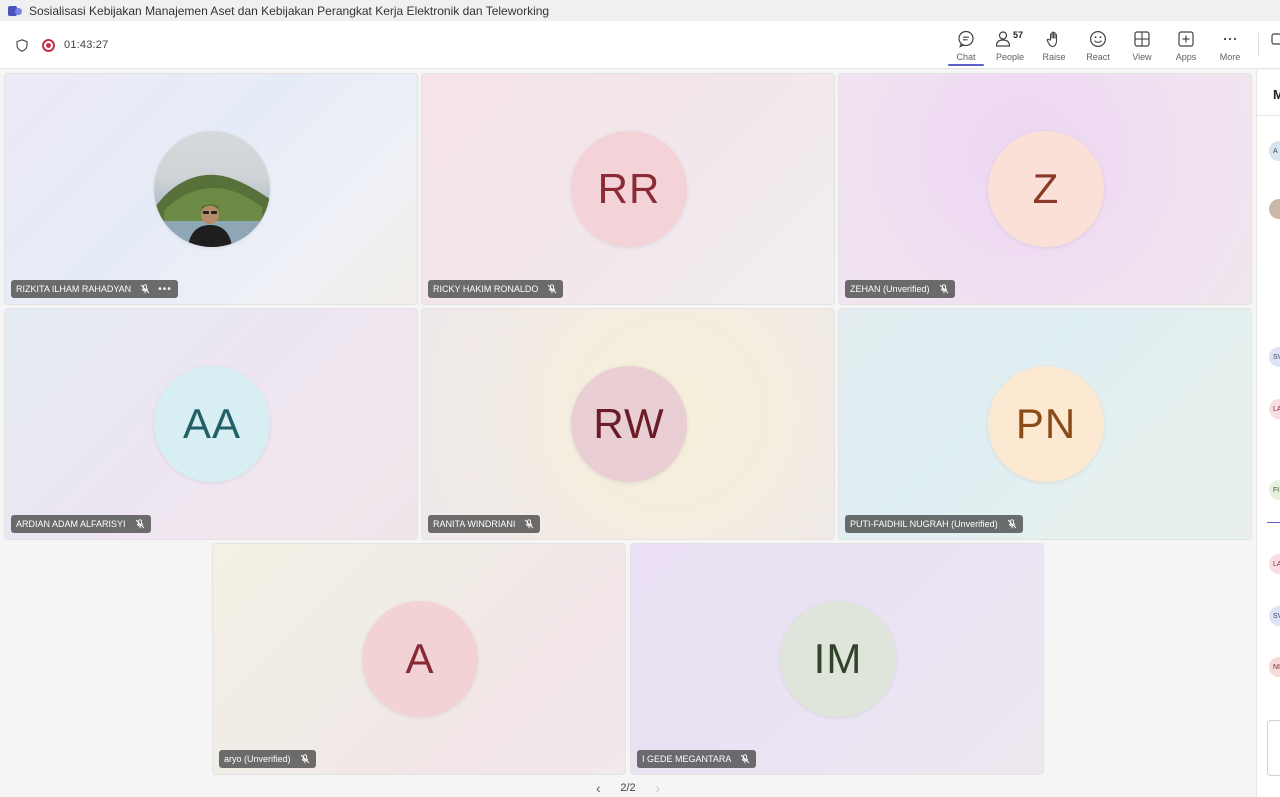 Image resolution: width=1280 pixels, height=797 pixels. Describe the element at coordinates (1275, 39) in the screenshot. I see `camera-icon` at that location.